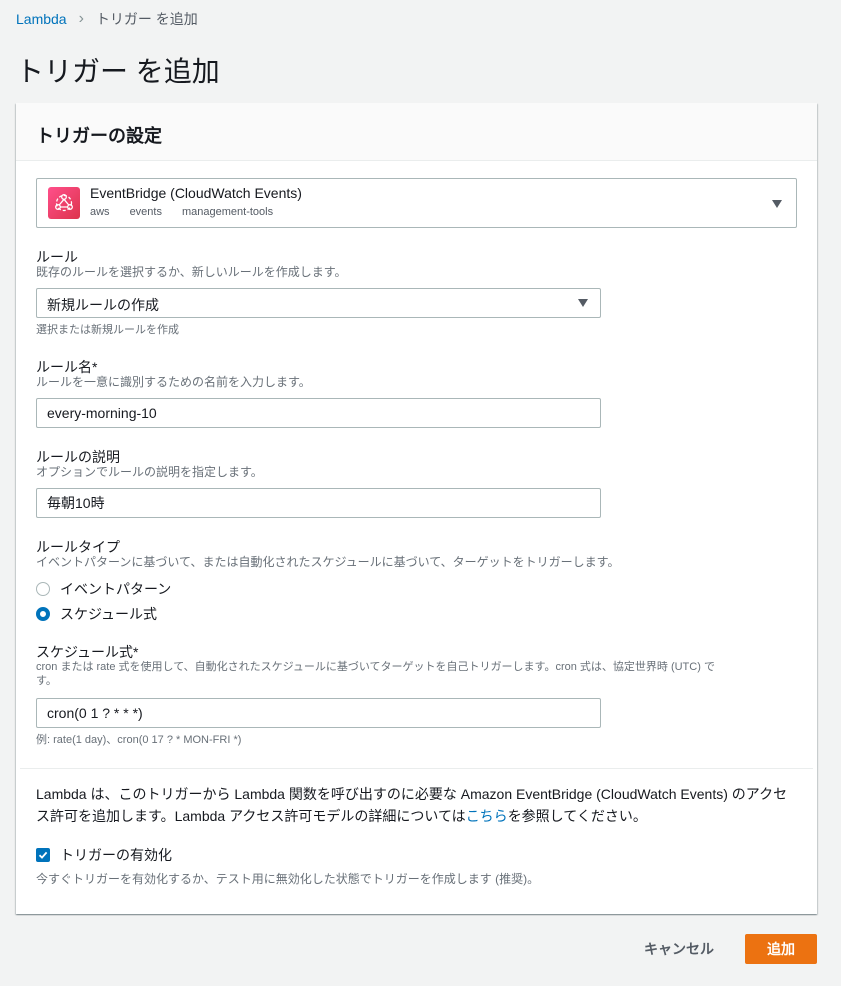 Image resolution: width=841 pixels, height=986 pixels. What do you see at coordinates (107, 330) in the screenshot?
I see `rule-hint: 選択または新規ルールを作成` at bounding box center [107, 330].